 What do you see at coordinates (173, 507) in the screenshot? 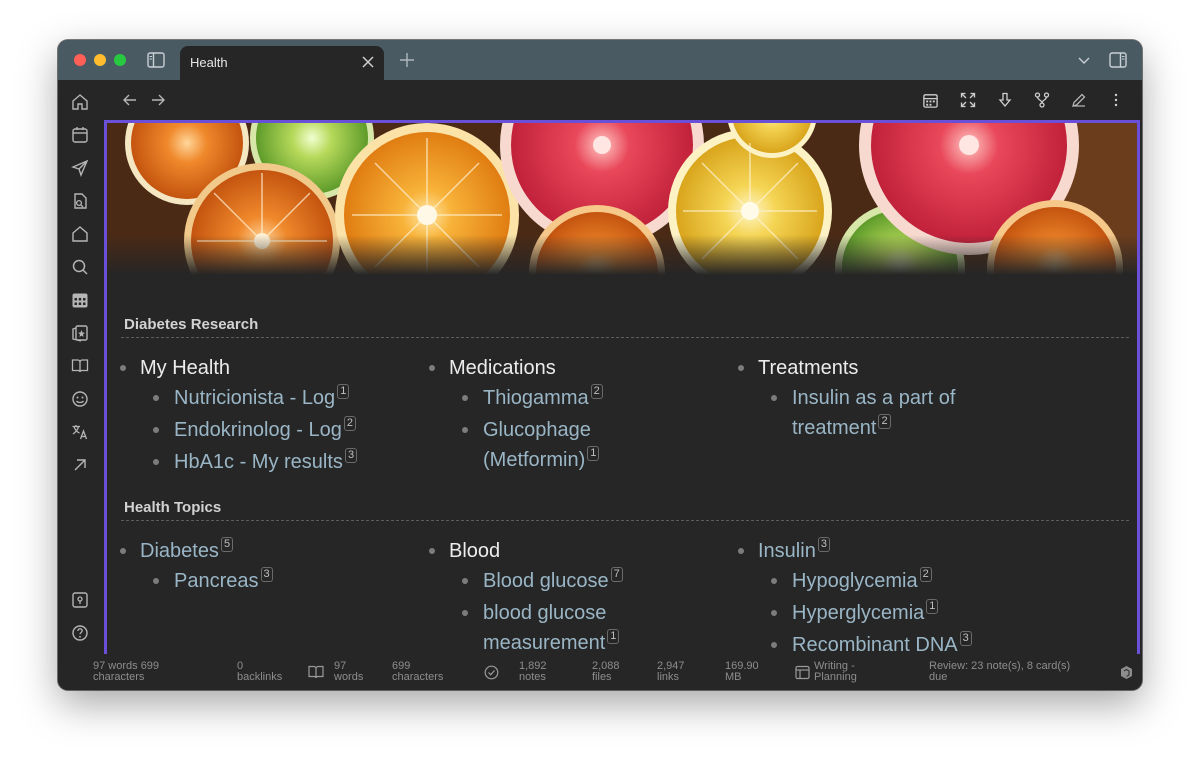
I see `section-heading-health-topics: Health Topics` at bounding box center [173, 507].